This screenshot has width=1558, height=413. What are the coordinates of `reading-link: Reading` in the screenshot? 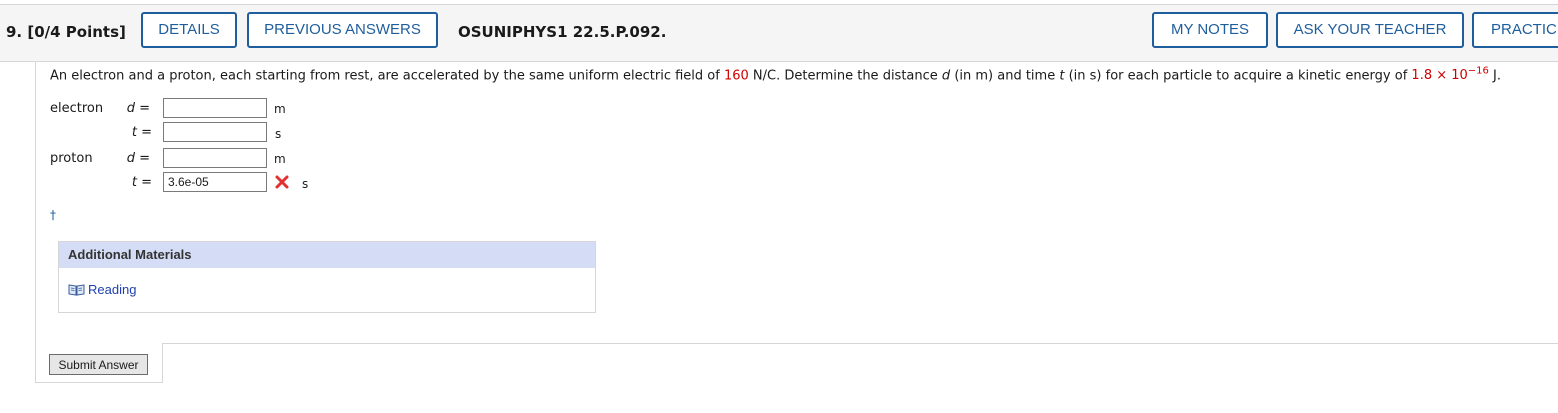 It's located at (102, 289).